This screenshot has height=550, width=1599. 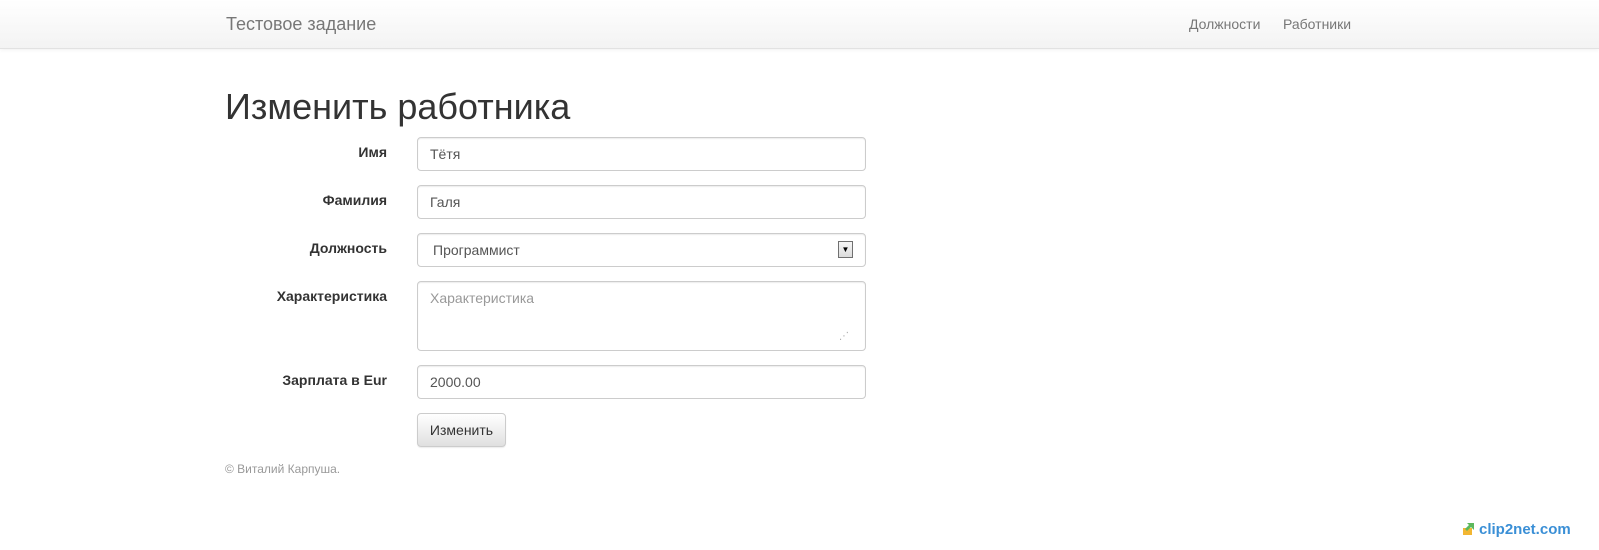 I want to click on salary-input, so click(x=641, y=382).